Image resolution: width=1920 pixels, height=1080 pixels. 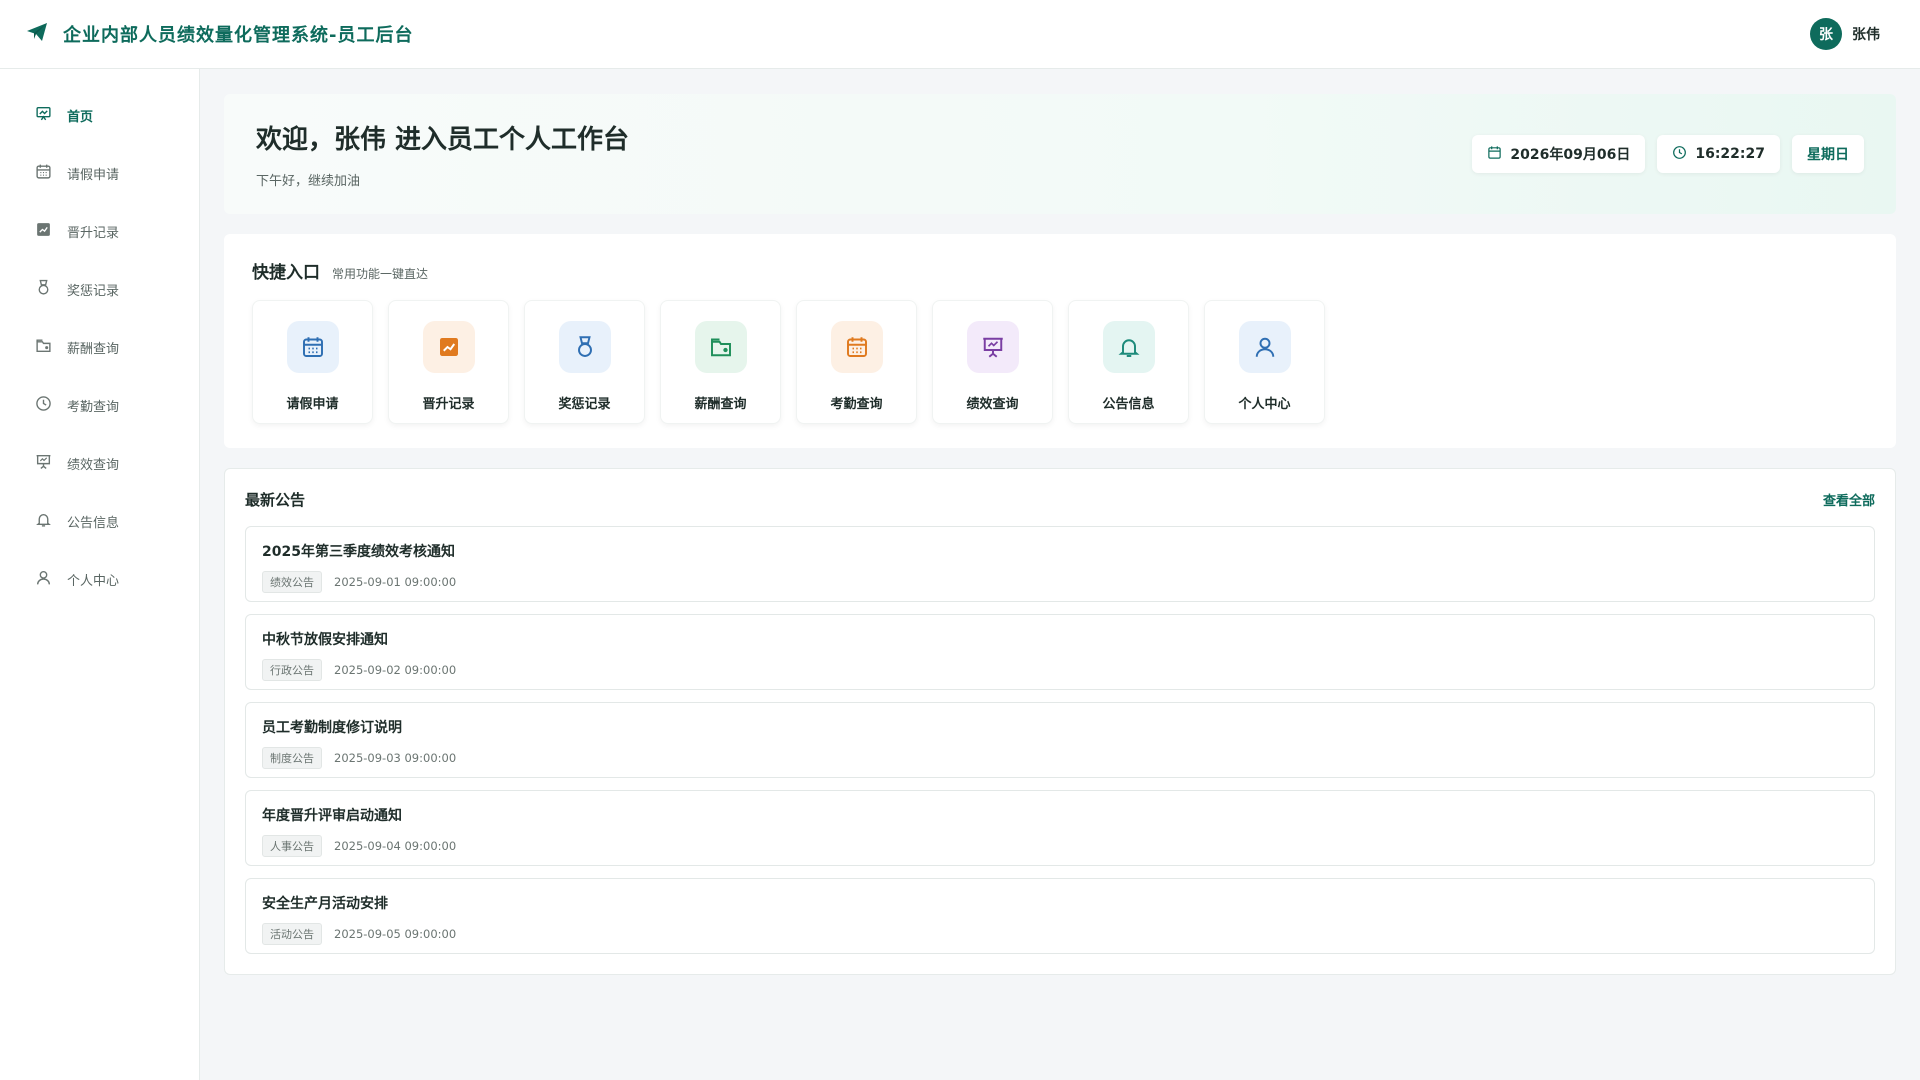 What do you see at coordinates (1570, 155) in the screenshot?
I see `current-date: 2026年09月06日` at bounding box center [1570, 155].